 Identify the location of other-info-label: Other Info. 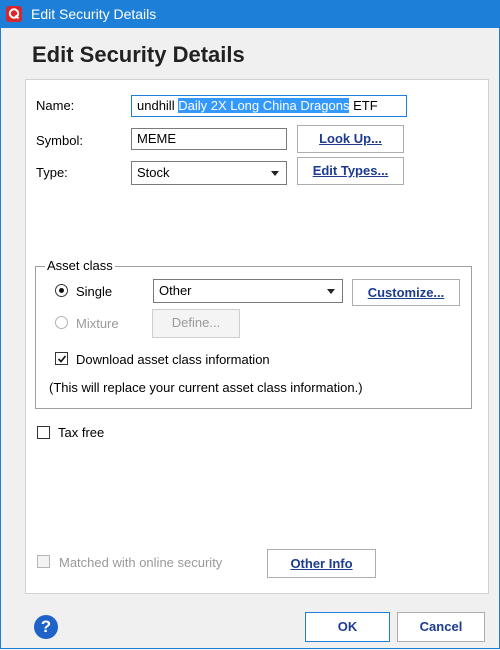
(321, 563).